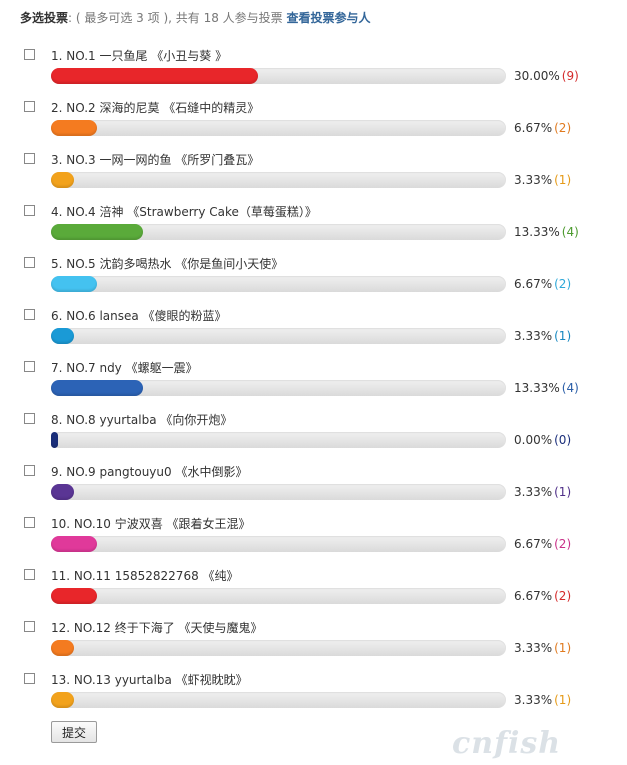  Describe the element at coordinates (329, 18) in the screenshot. I see `view-voters-link: 查看投票参与人` at that location.